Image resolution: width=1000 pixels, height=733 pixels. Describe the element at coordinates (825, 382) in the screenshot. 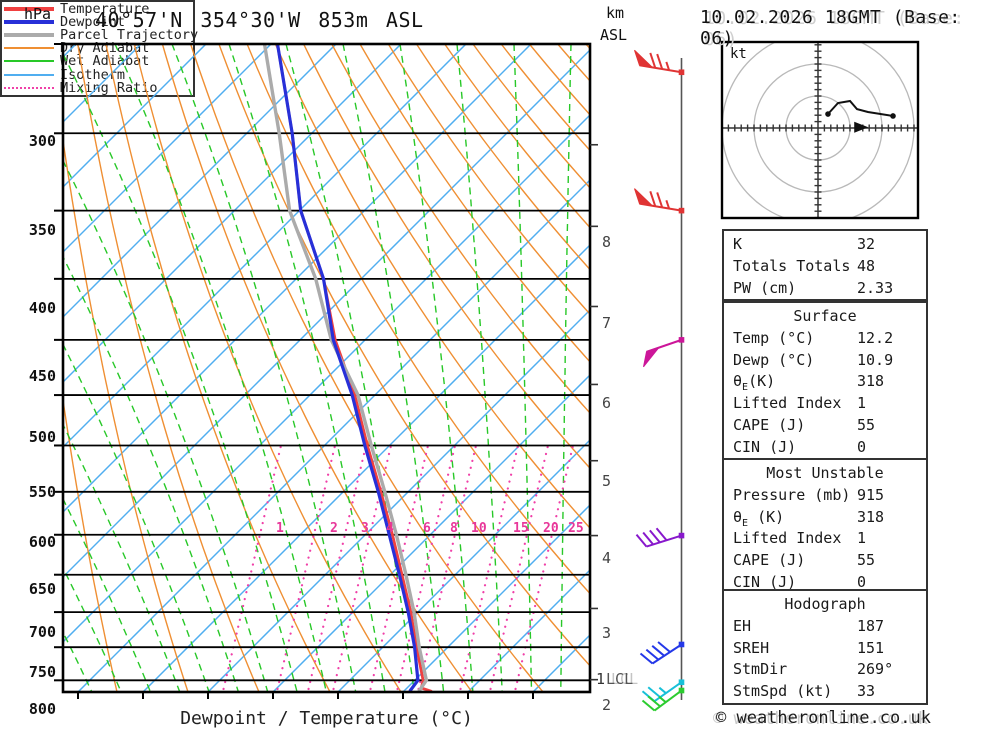

I see `table-row: θE(K) 318` at that location.